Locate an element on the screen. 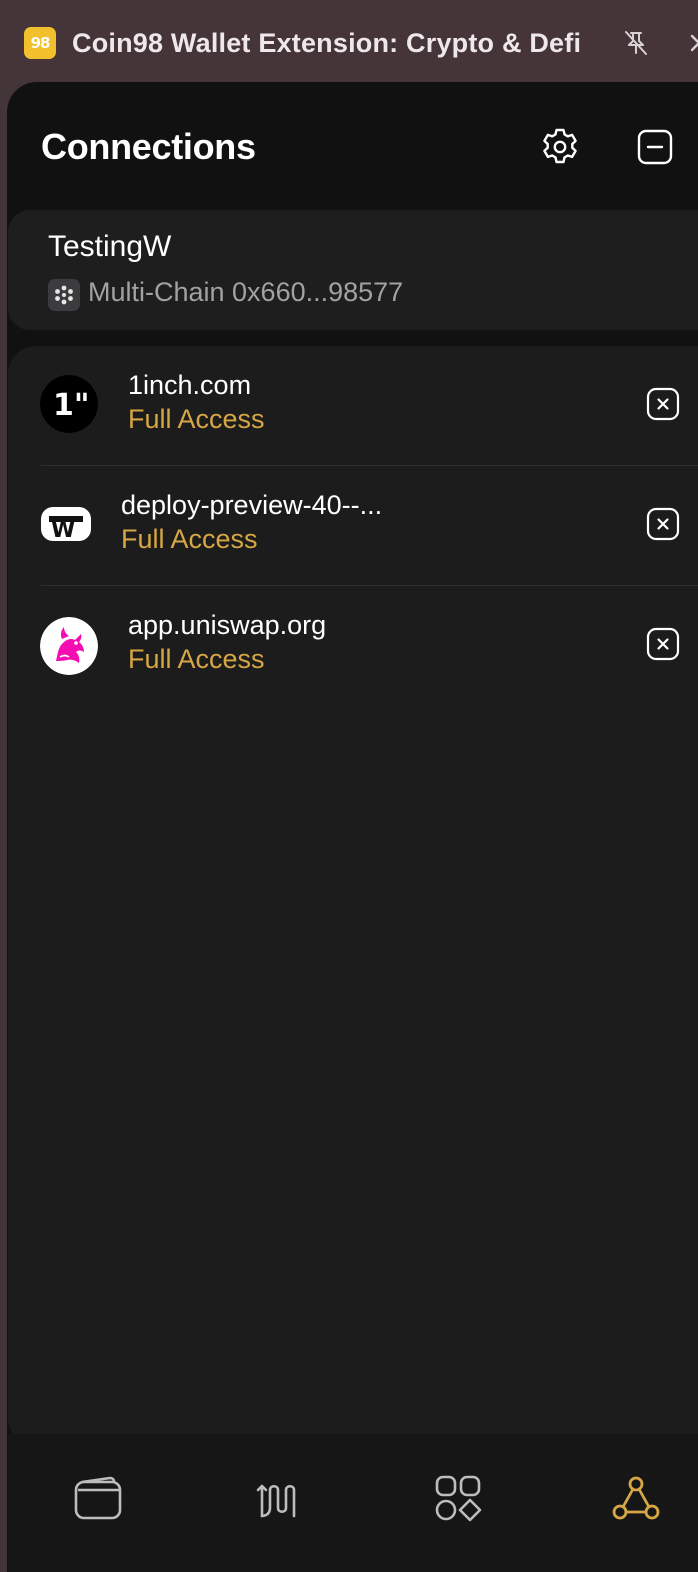 The width and height of the screenshot is (698, 1572). page-title: Connections is located at coordinates (148, 146).